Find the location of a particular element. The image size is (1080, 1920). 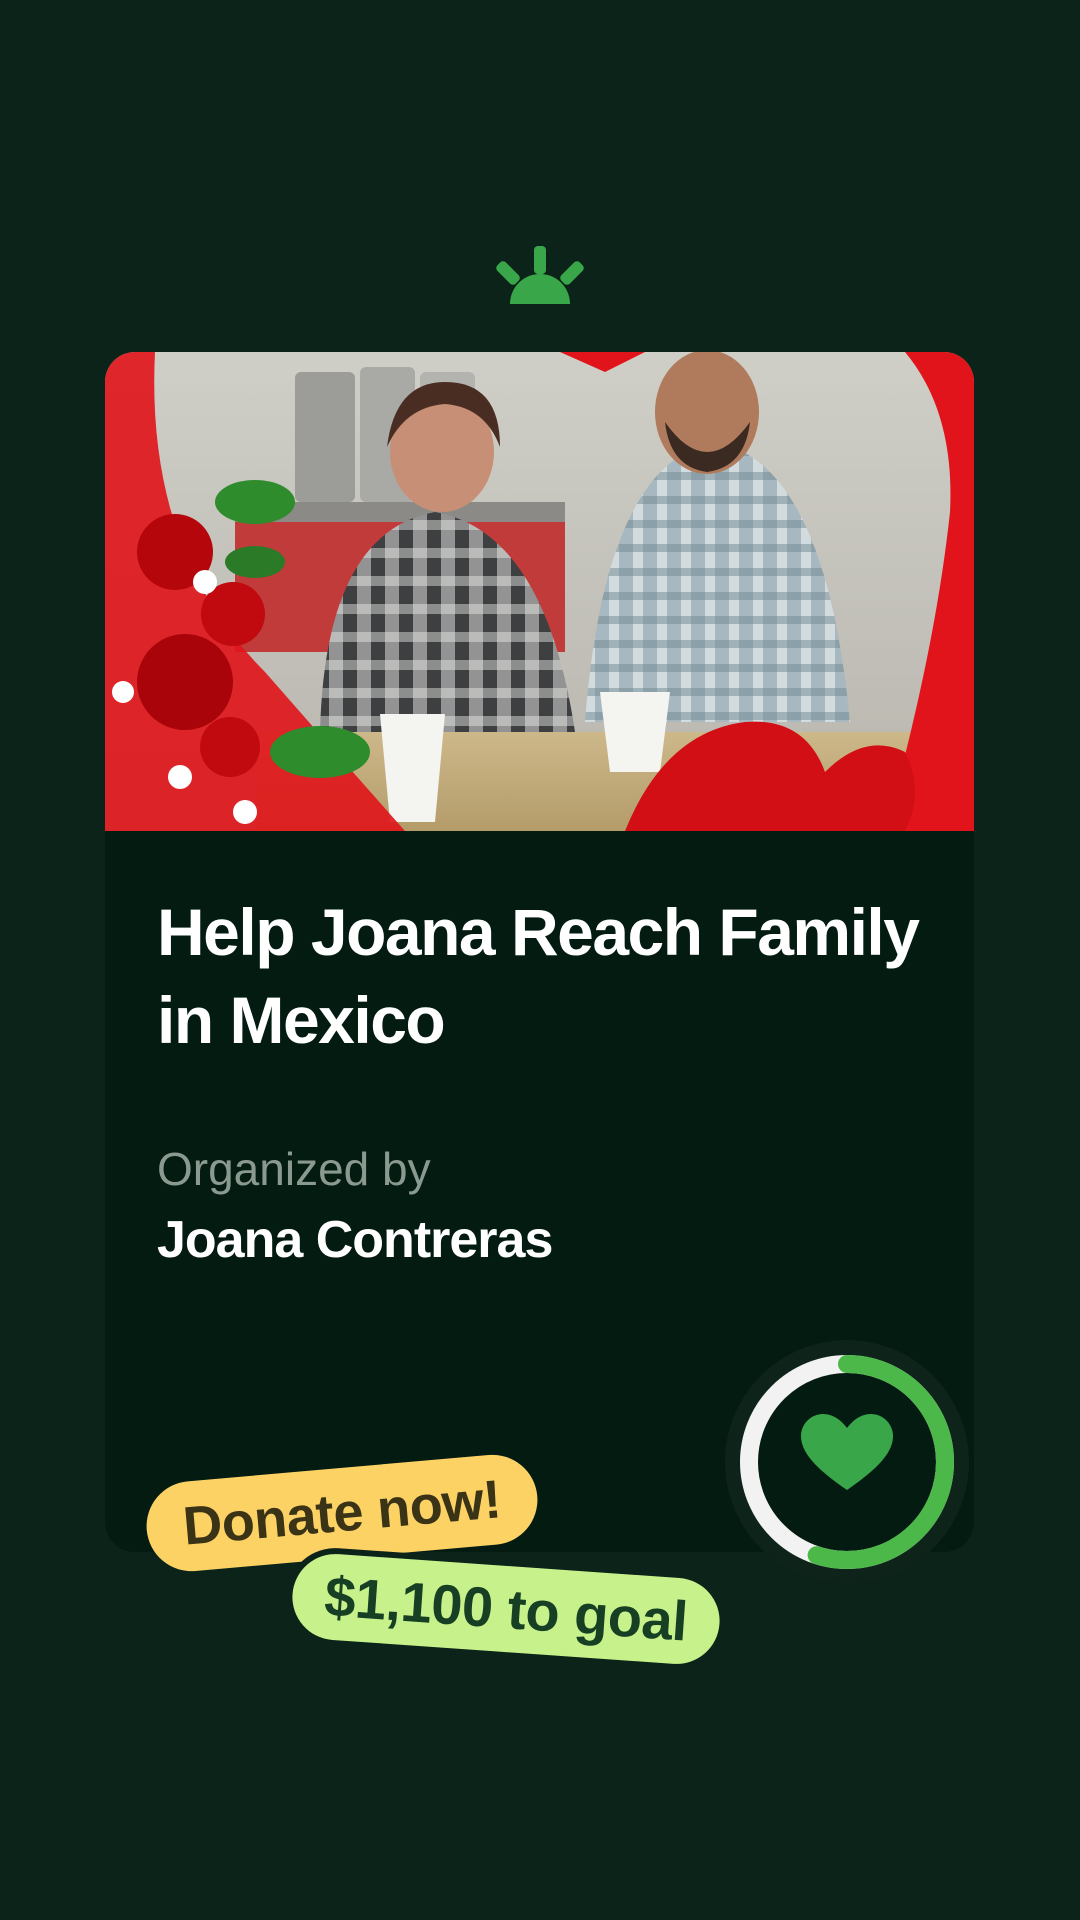

campaign-title: Help Joana Reach Family in Mexico is located at coordinates (538, 976).